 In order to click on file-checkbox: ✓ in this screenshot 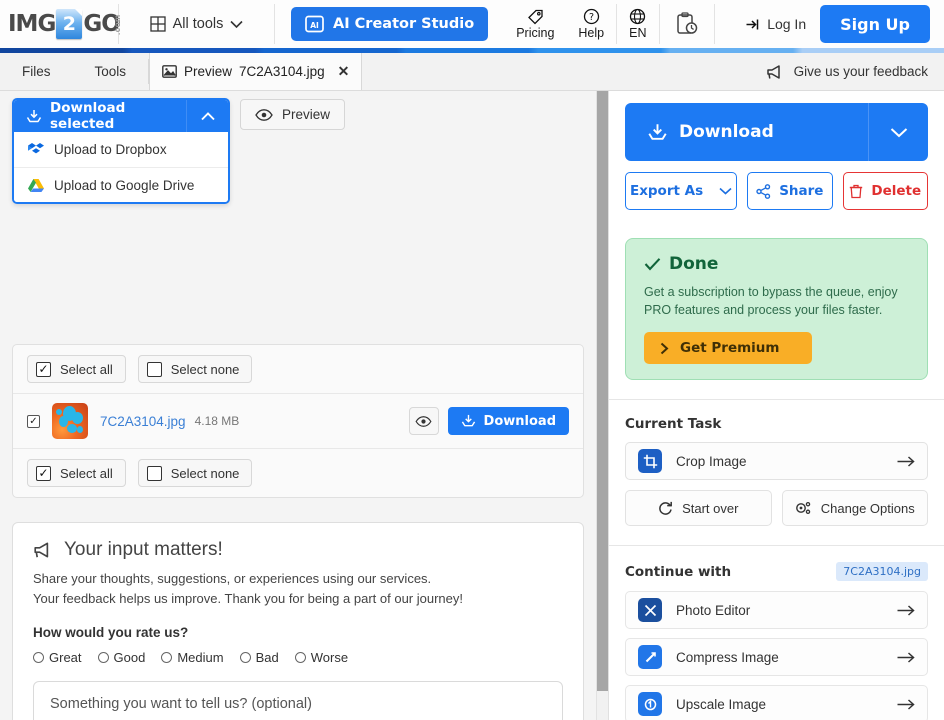, I will do `click(33, 421)`.